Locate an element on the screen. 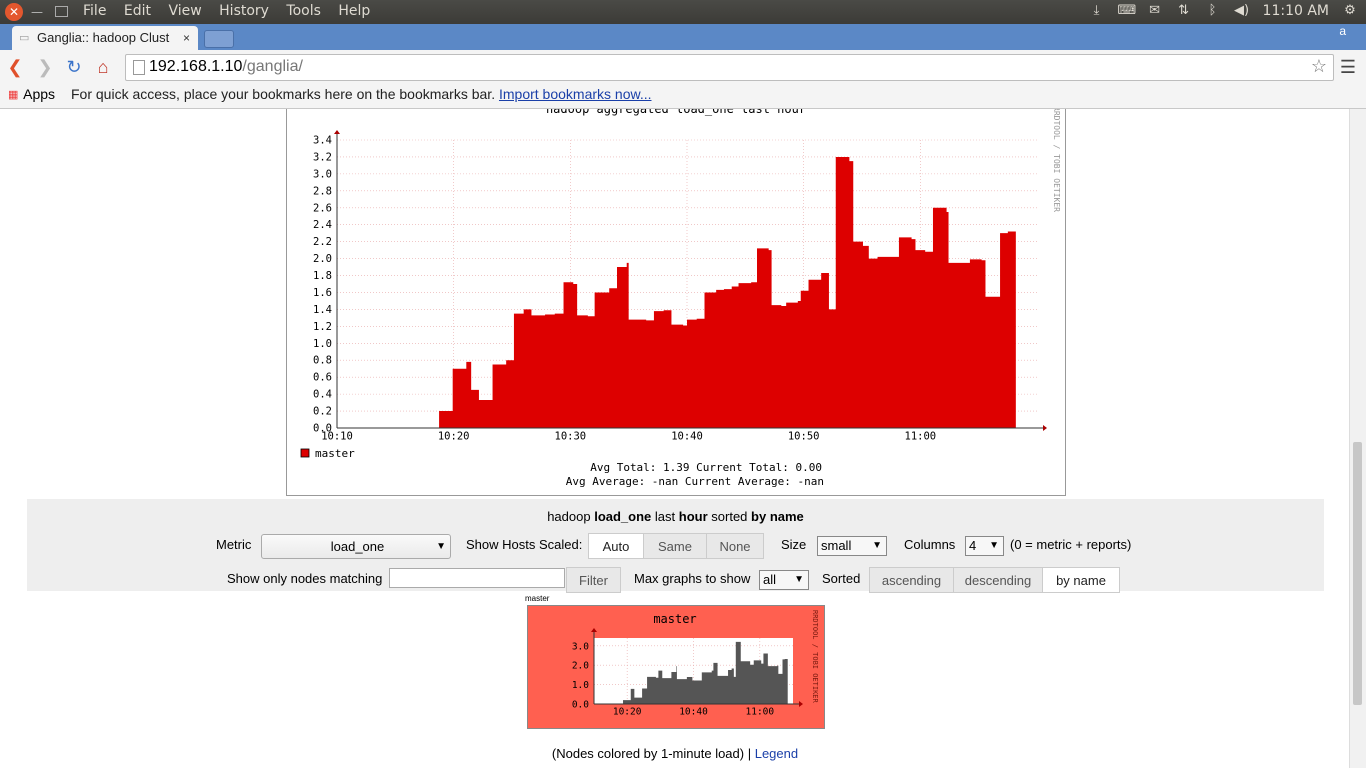  metric-label: Metric is located at coordinates (234, 544).